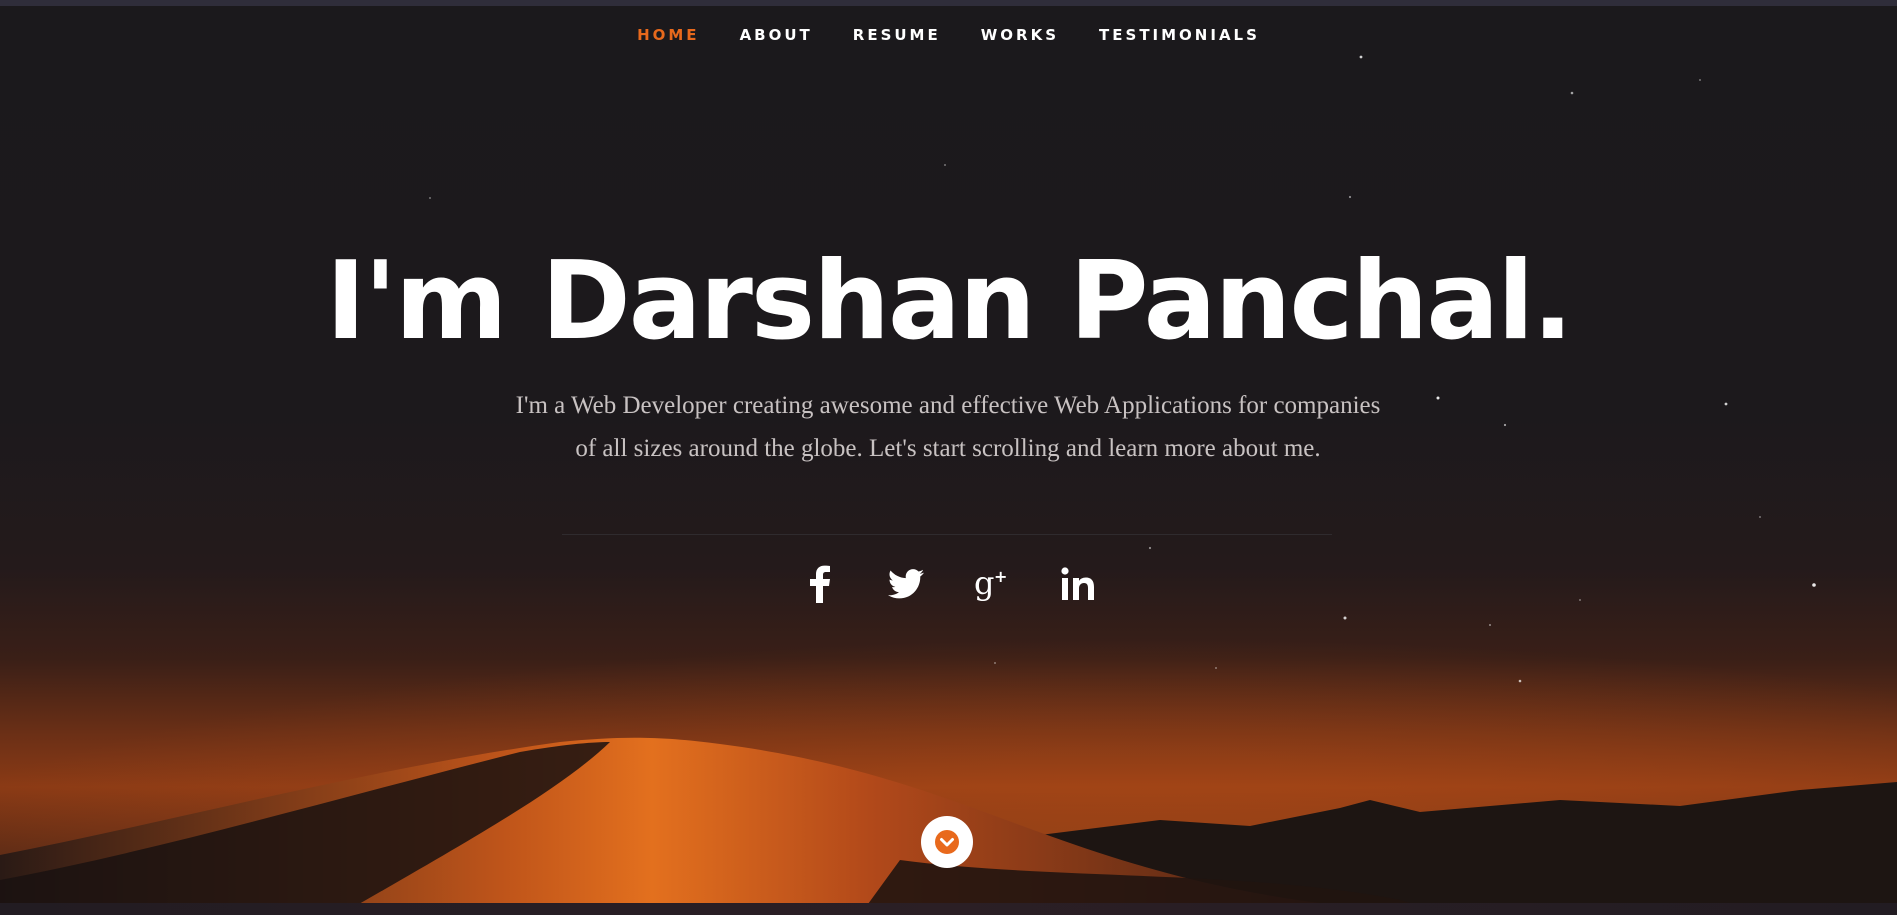  I want to click on facebook-icon, so click(819, 584).